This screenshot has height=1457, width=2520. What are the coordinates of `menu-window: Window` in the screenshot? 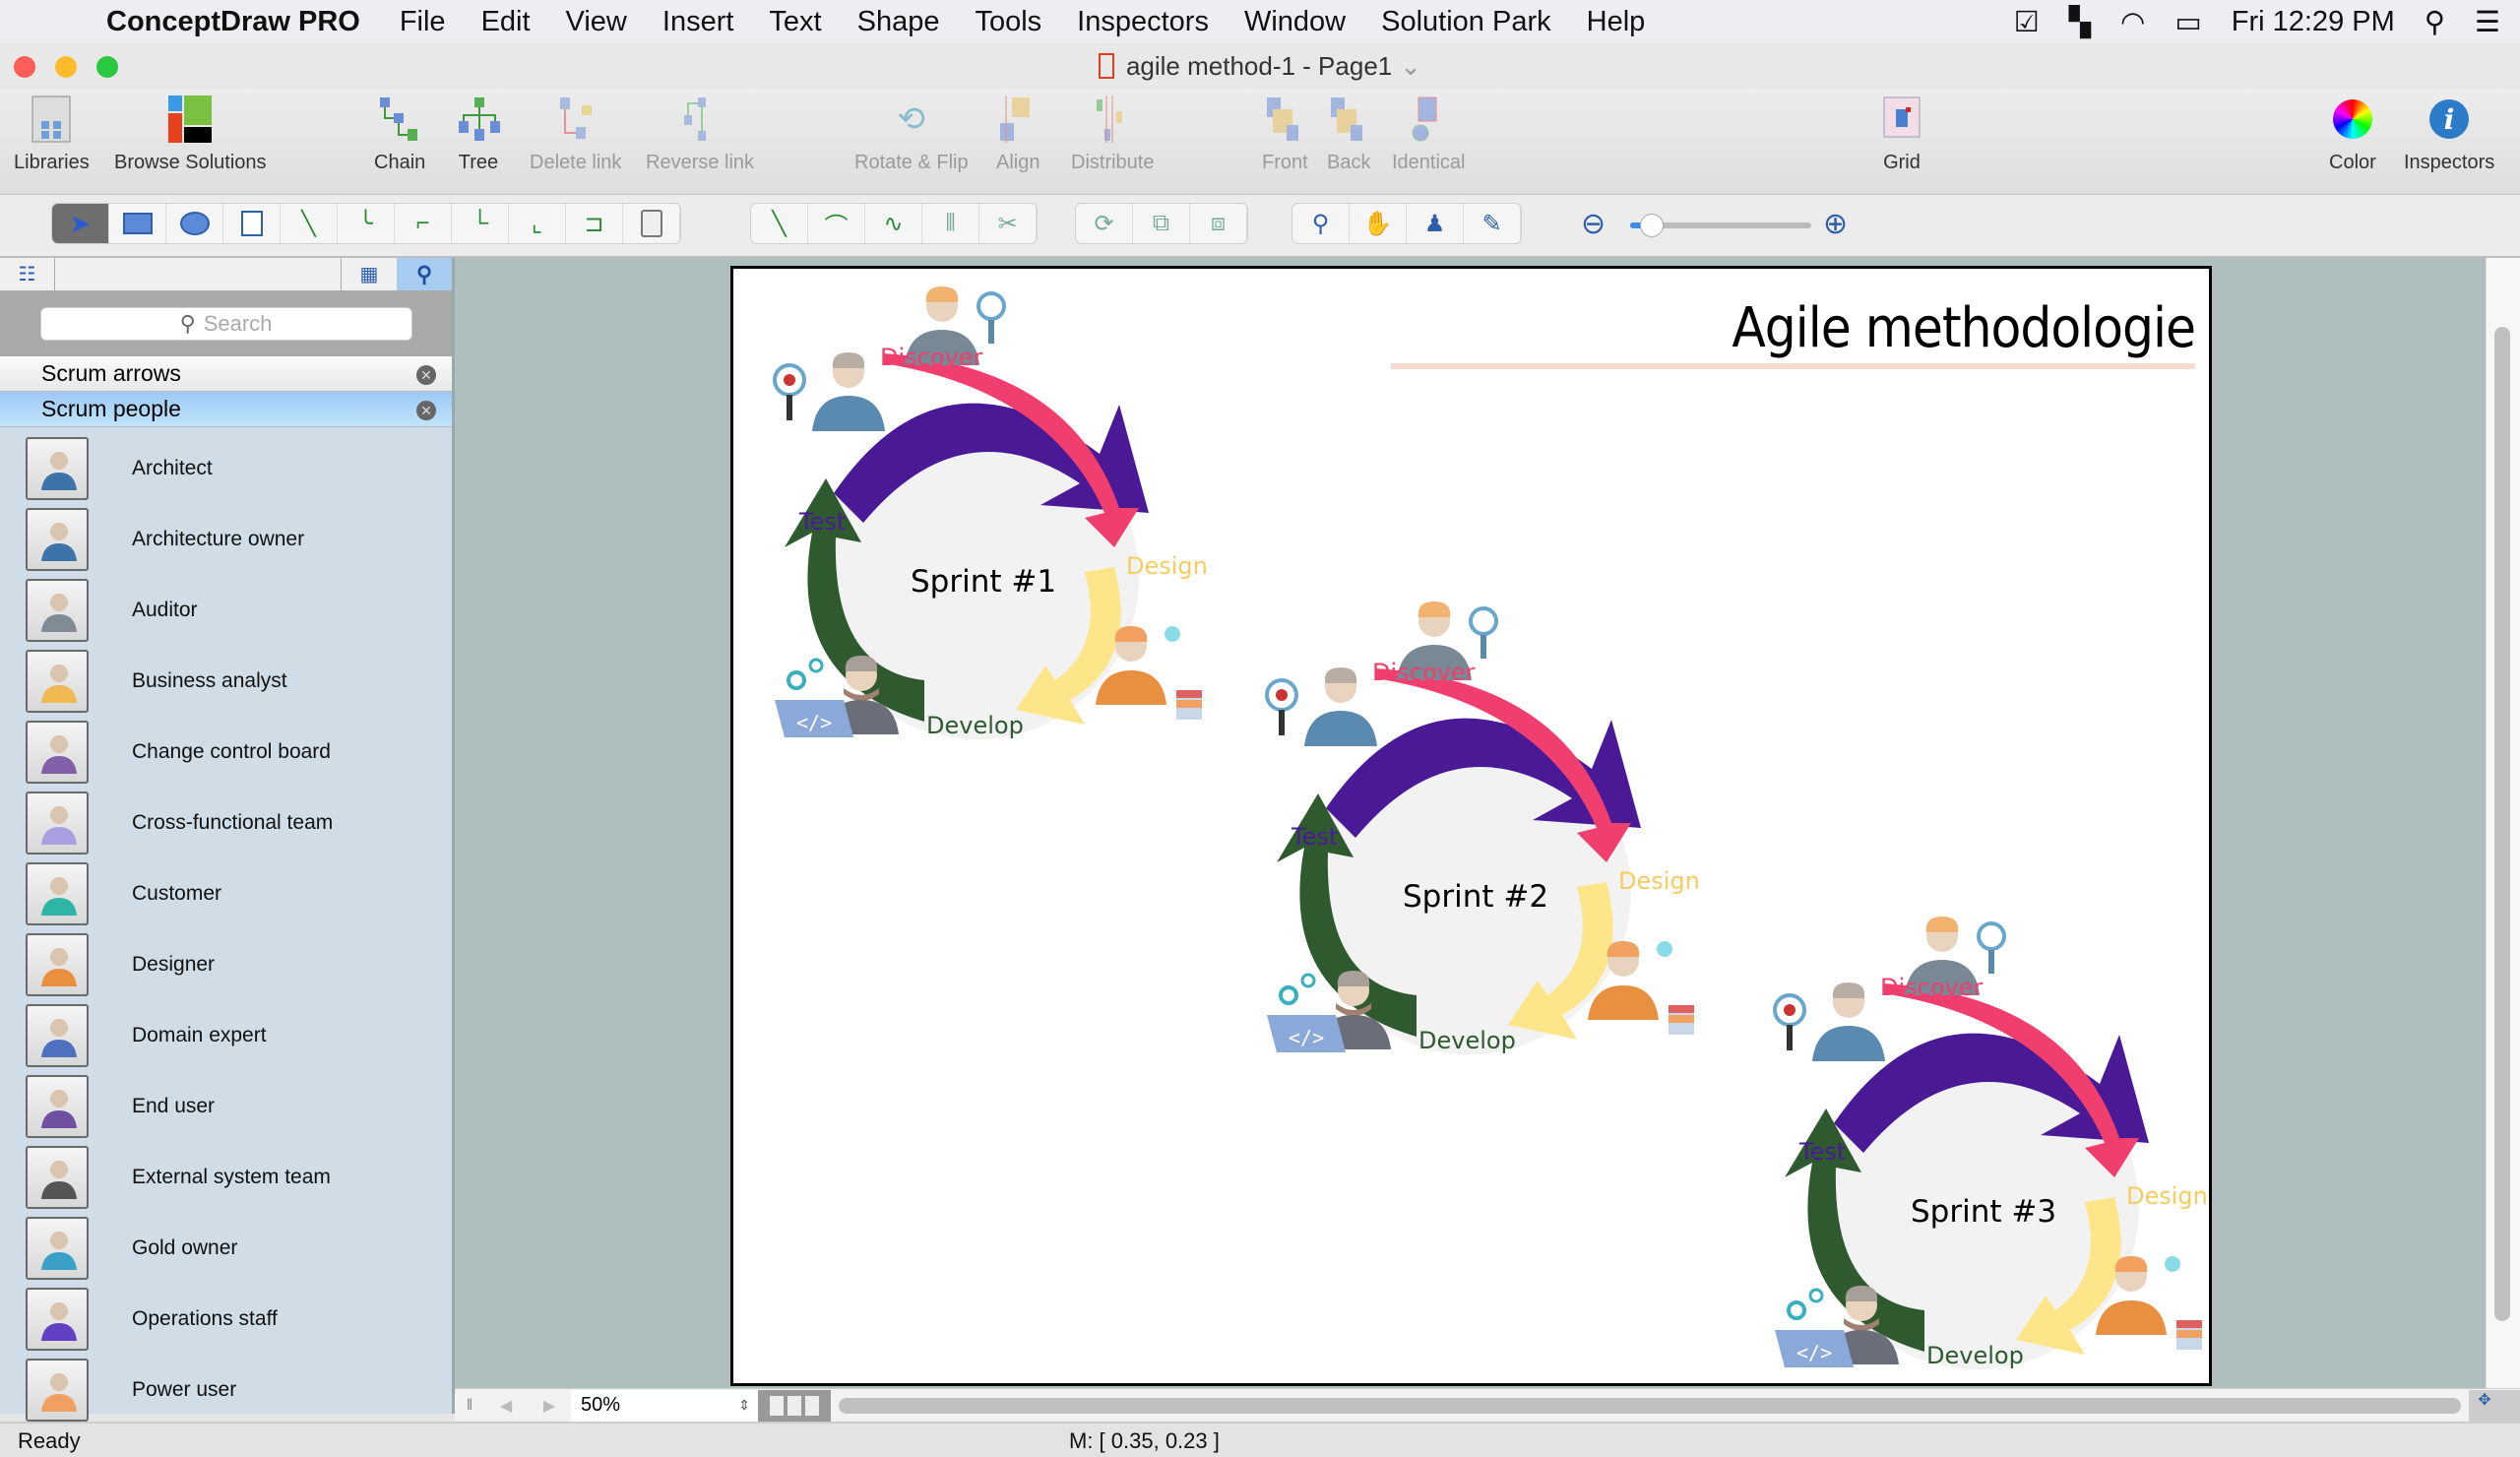 It's located at (1295, 22).